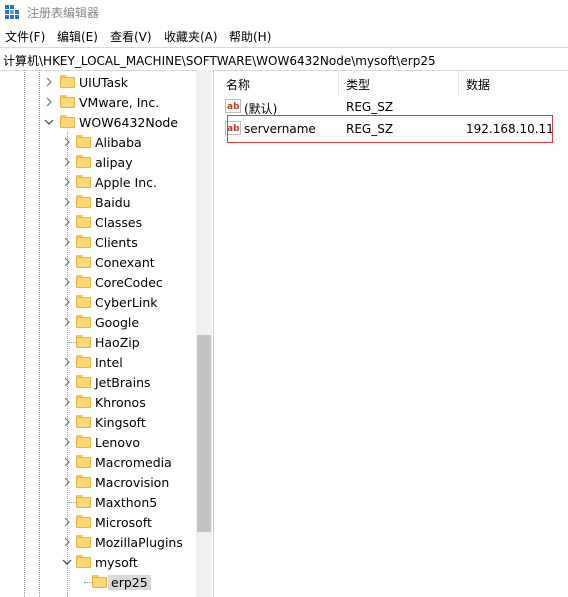 Image resolution: width=568 pixels, height=597 pixels. I want to click on pane-splitter, so click(213, 333).